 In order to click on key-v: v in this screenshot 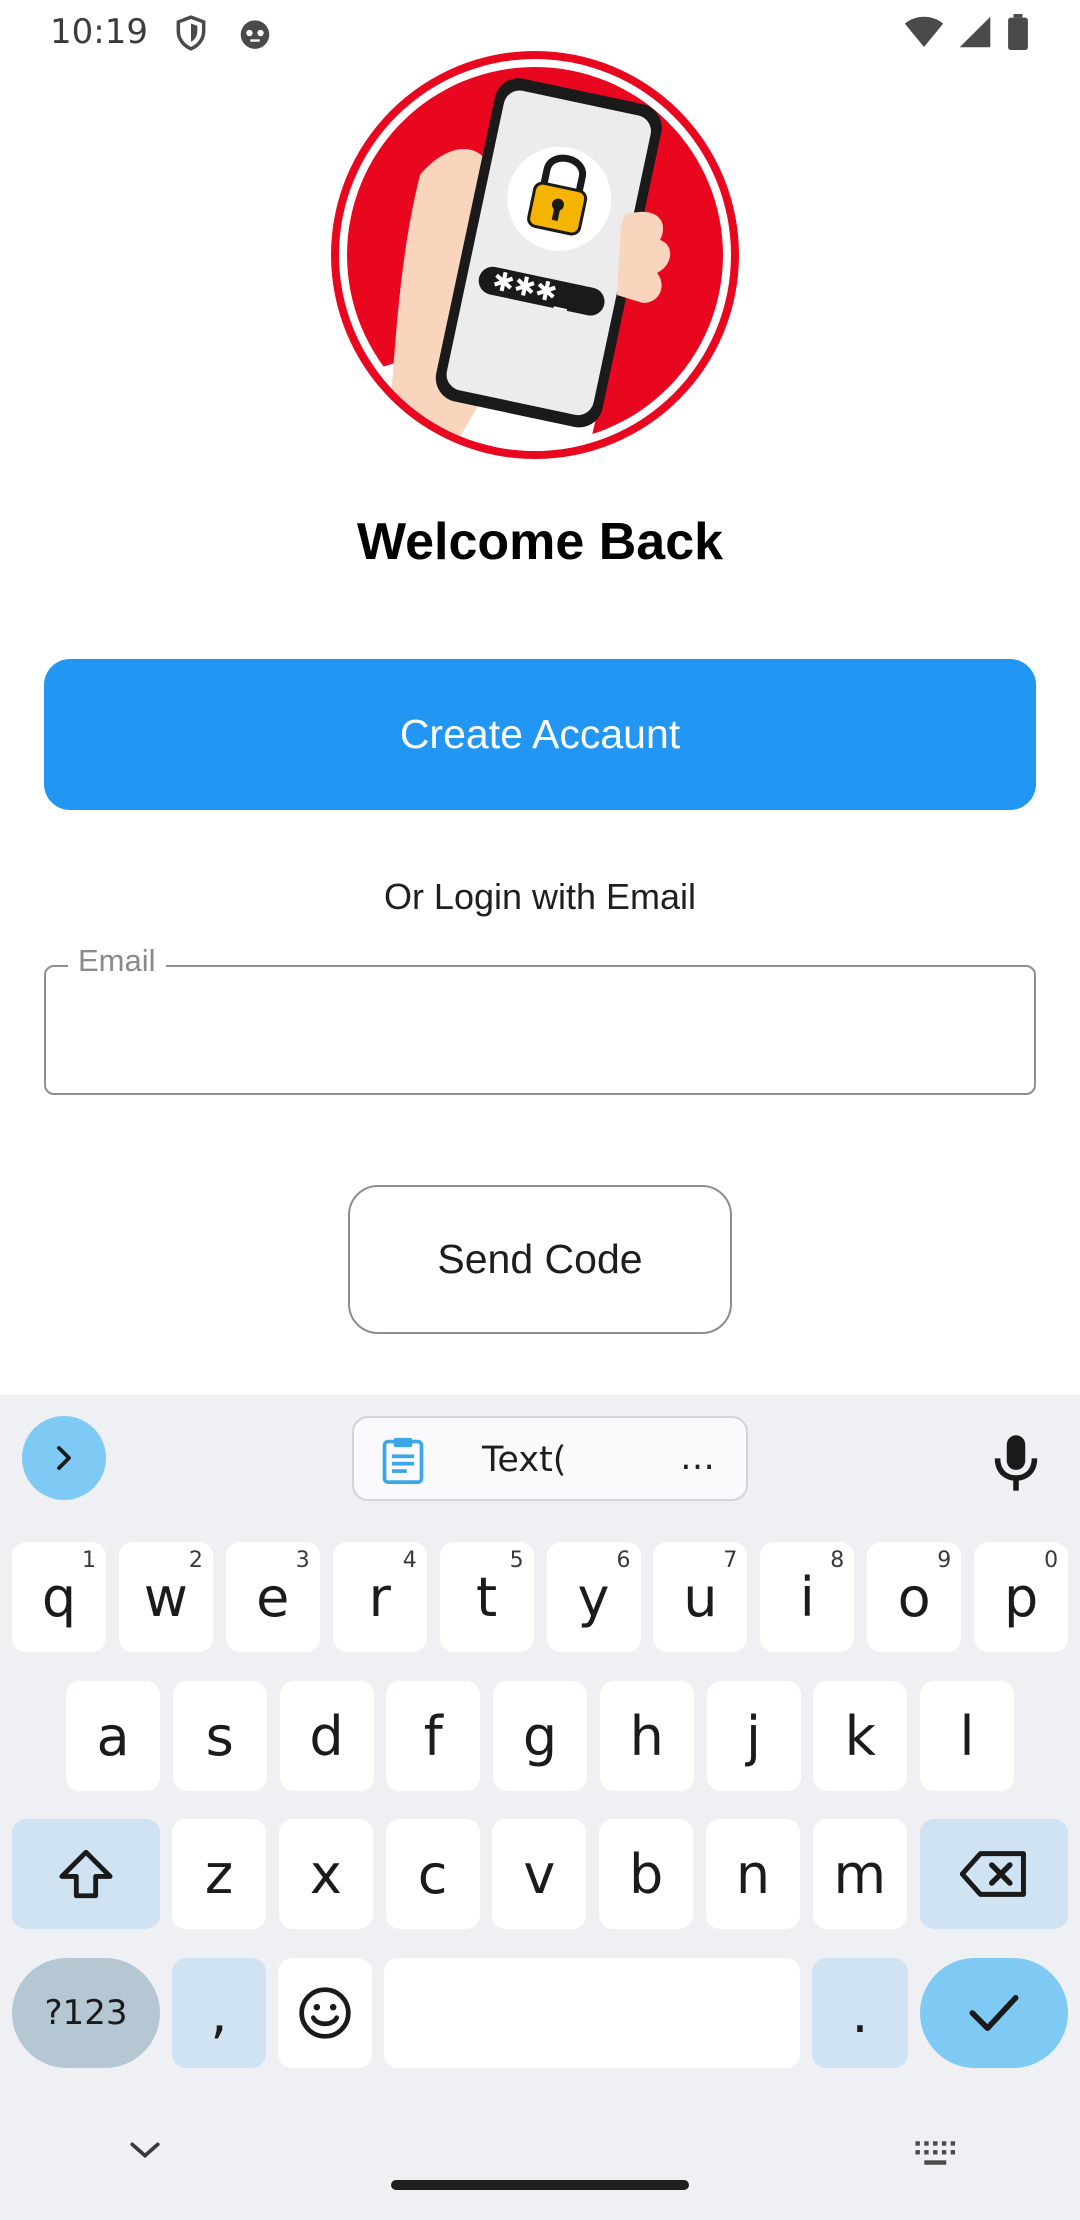, I will do `click(539, 1874)`.